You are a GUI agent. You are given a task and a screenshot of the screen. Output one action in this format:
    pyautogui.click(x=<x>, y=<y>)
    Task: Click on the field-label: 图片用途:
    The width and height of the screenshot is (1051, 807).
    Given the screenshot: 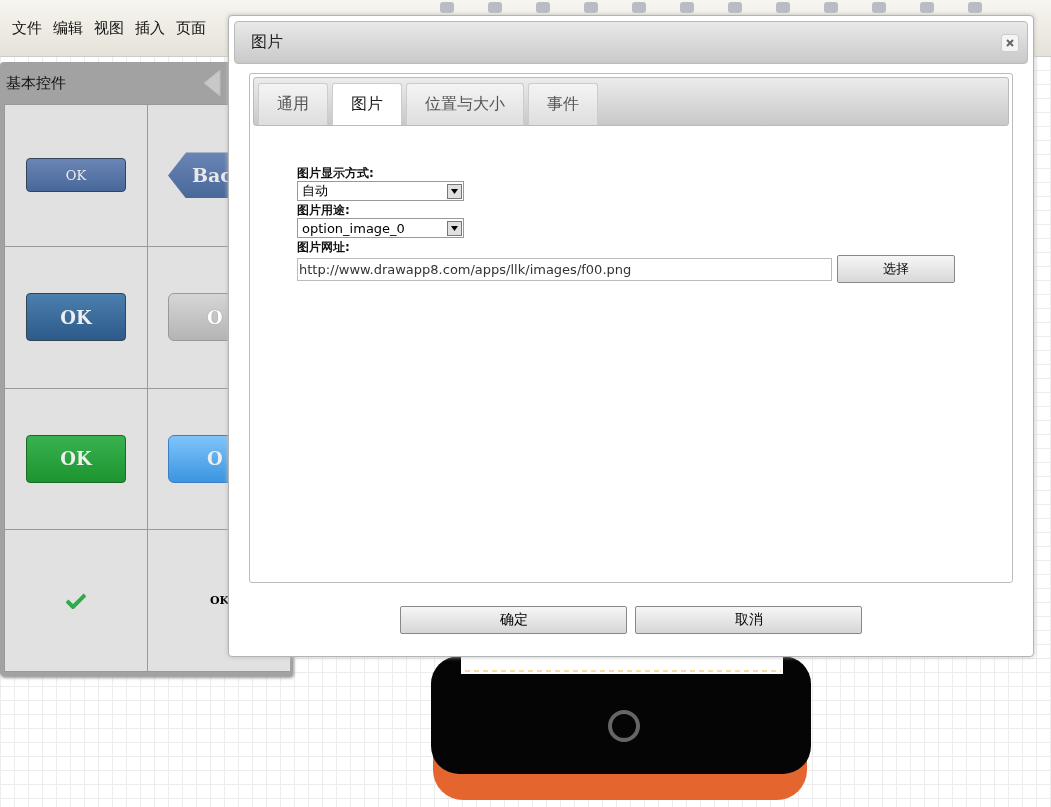 What is the action you would take?
    pyautogui.click(x=323, y=210)
    